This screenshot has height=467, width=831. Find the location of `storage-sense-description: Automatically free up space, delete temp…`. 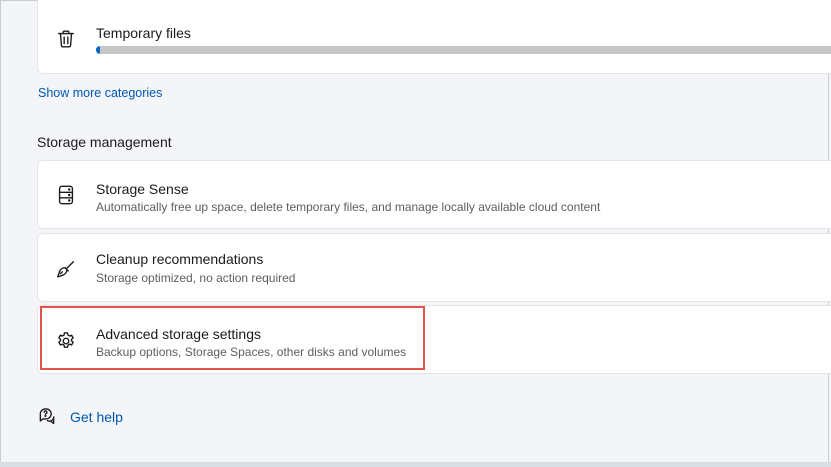

storage-sense-description: Automatically free up space, delete temp… is located at coordinates (348, 207).